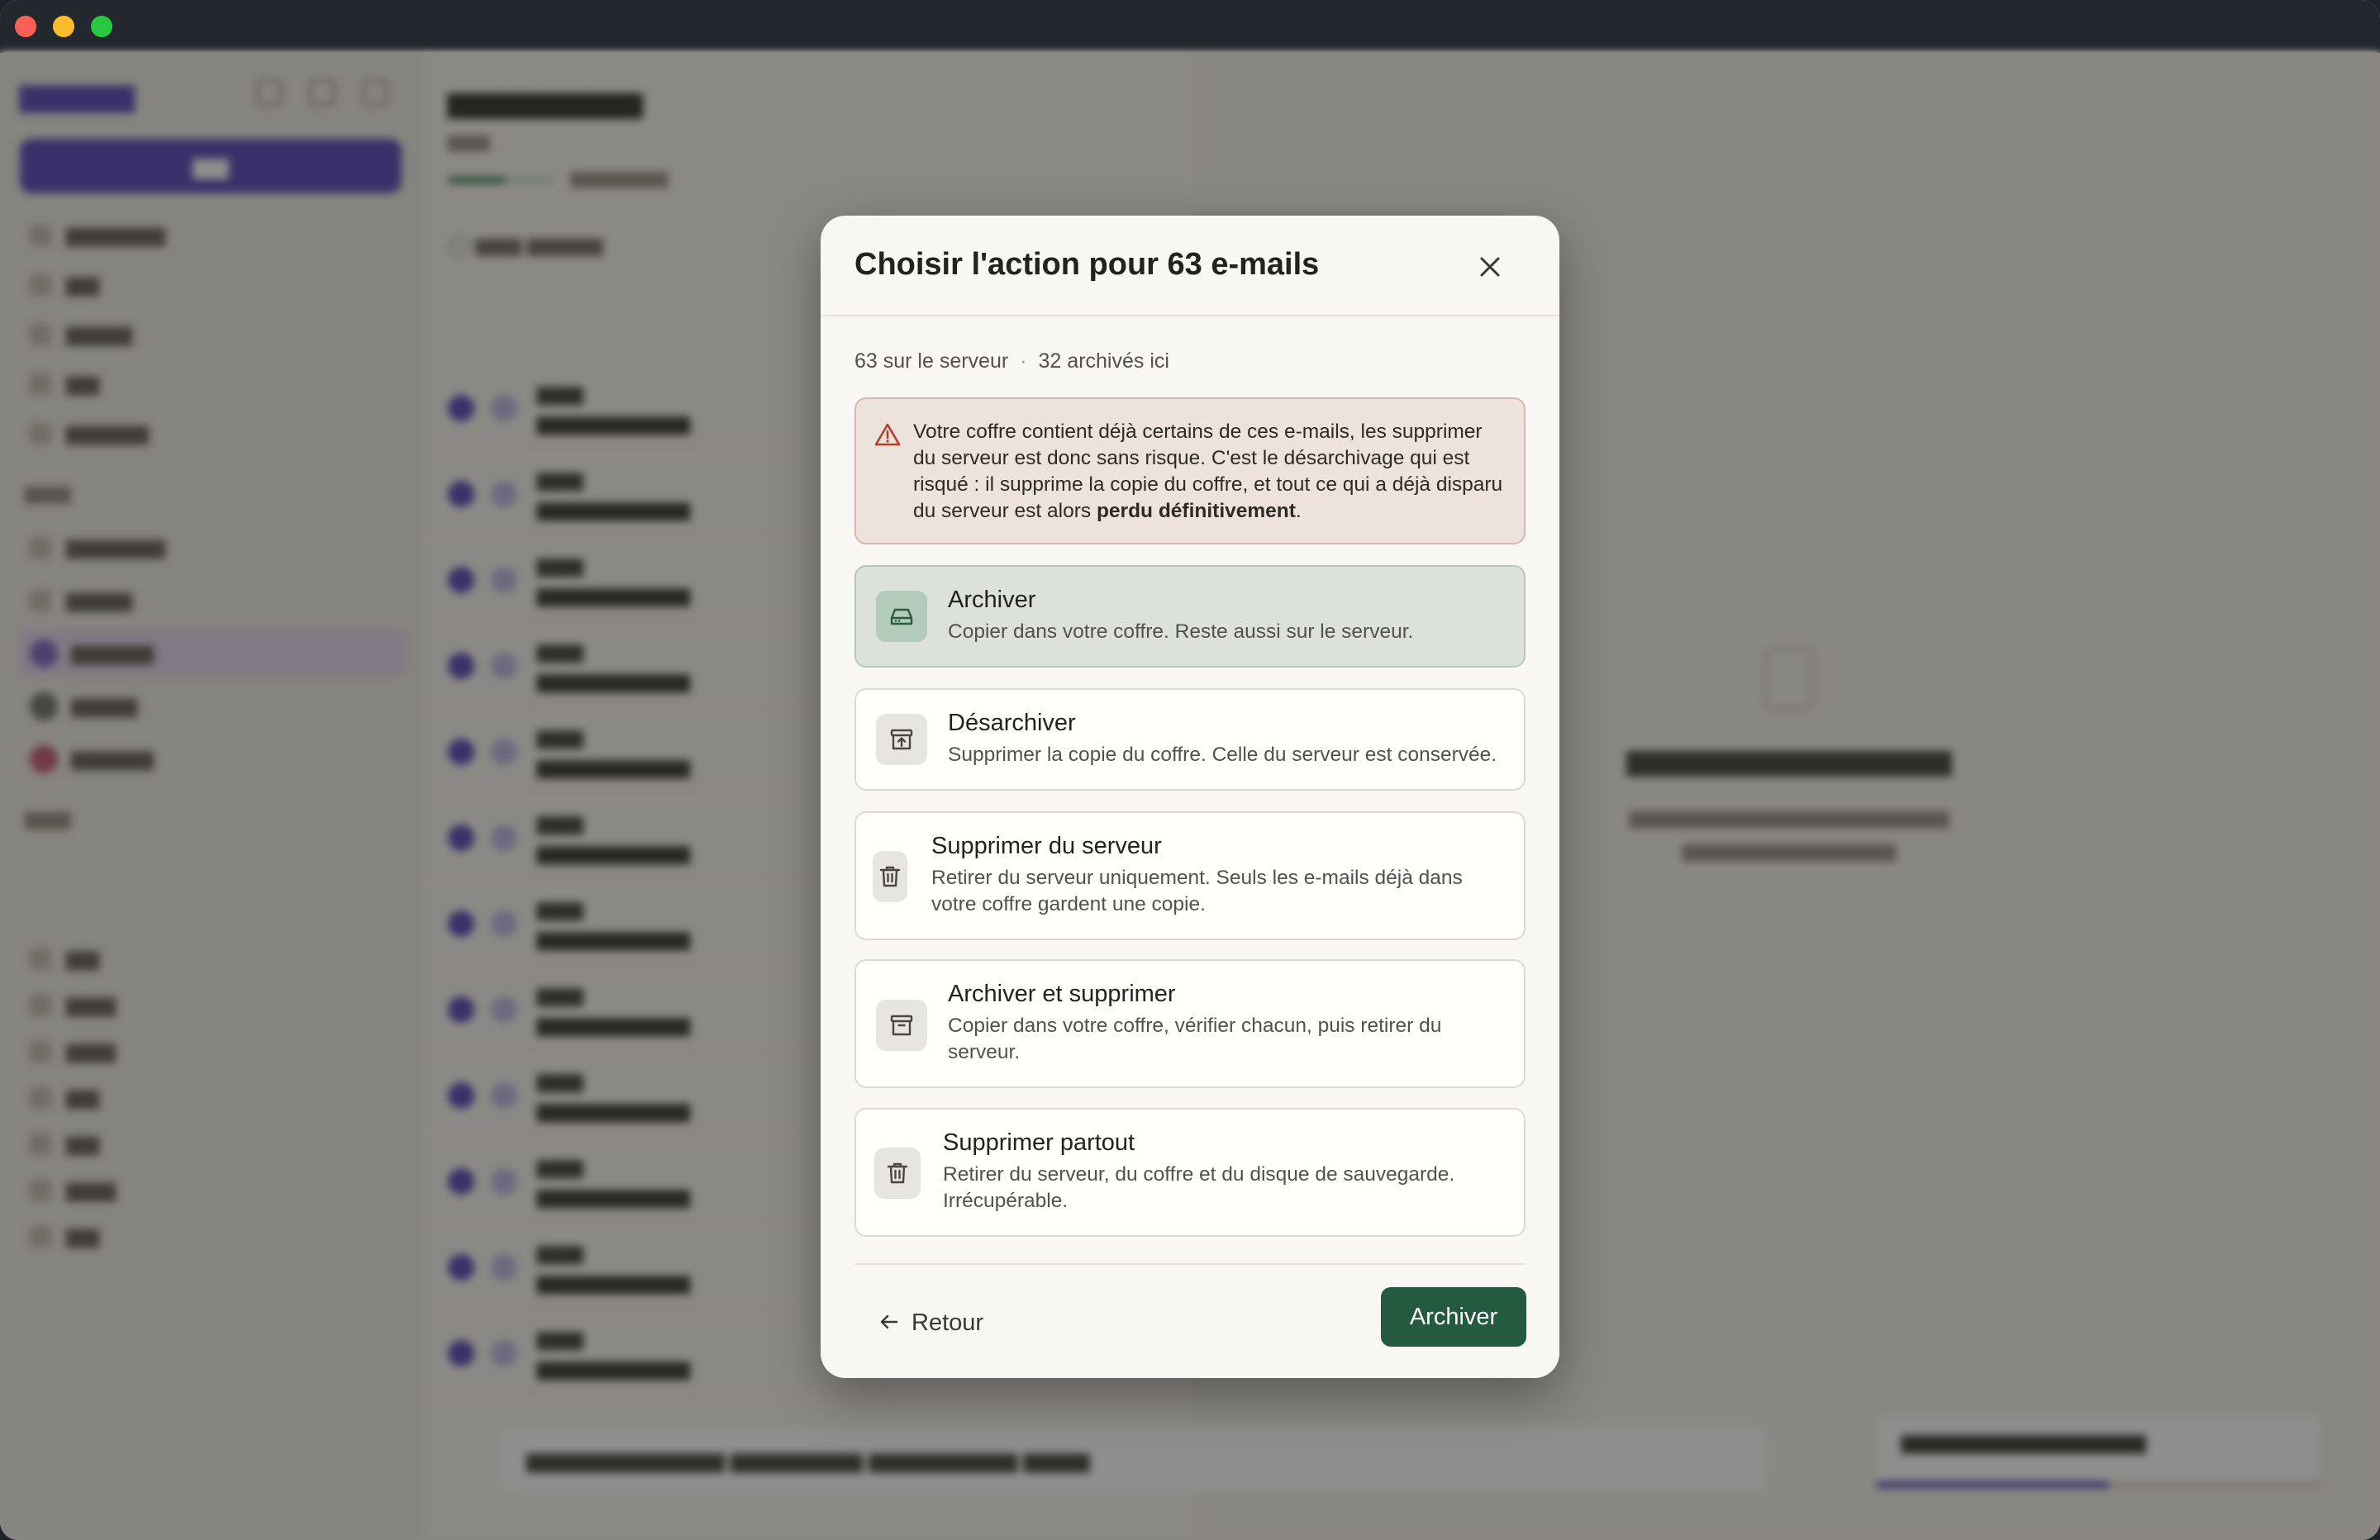 This screenshot has height=1540, width=2380. I want to click on dialog-header: Choisir l'action pour 63 e-mails, so click(1190, 266).